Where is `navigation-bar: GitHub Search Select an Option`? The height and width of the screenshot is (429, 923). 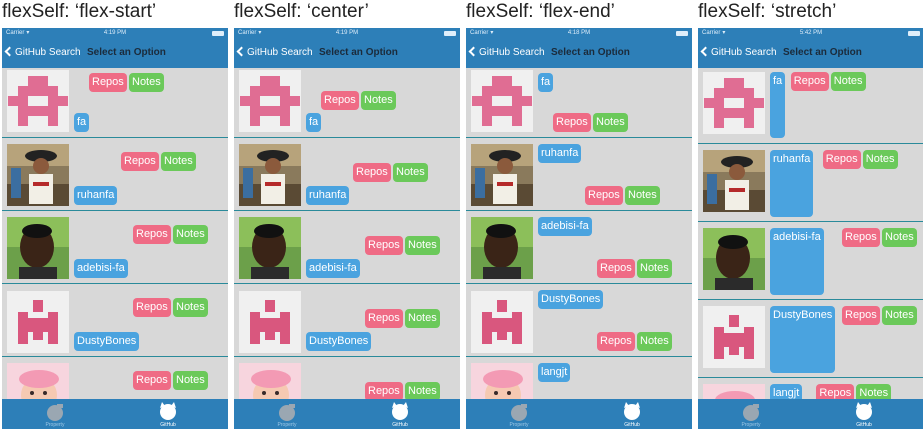
navigation-bar: GitHub Search Select an Option is located at coordinates (579, 53).